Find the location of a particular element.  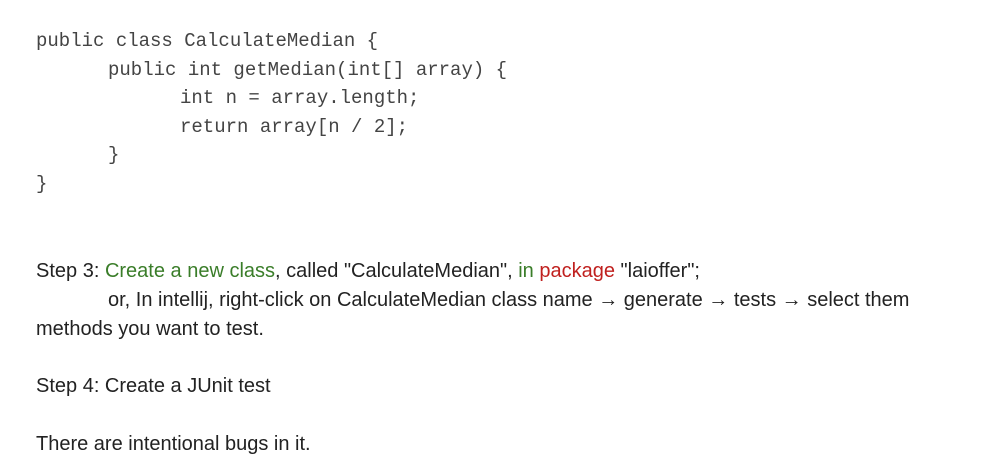

code-line-class-close-brace: } is located at coordinates (42, 183).